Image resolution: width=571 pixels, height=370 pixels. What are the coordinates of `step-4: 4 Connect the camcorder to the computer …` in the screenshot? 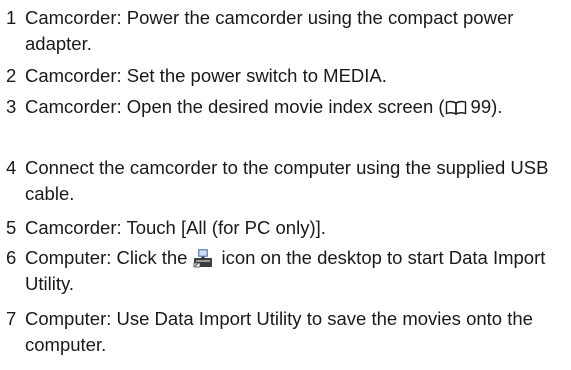 It's located at (286, 181).